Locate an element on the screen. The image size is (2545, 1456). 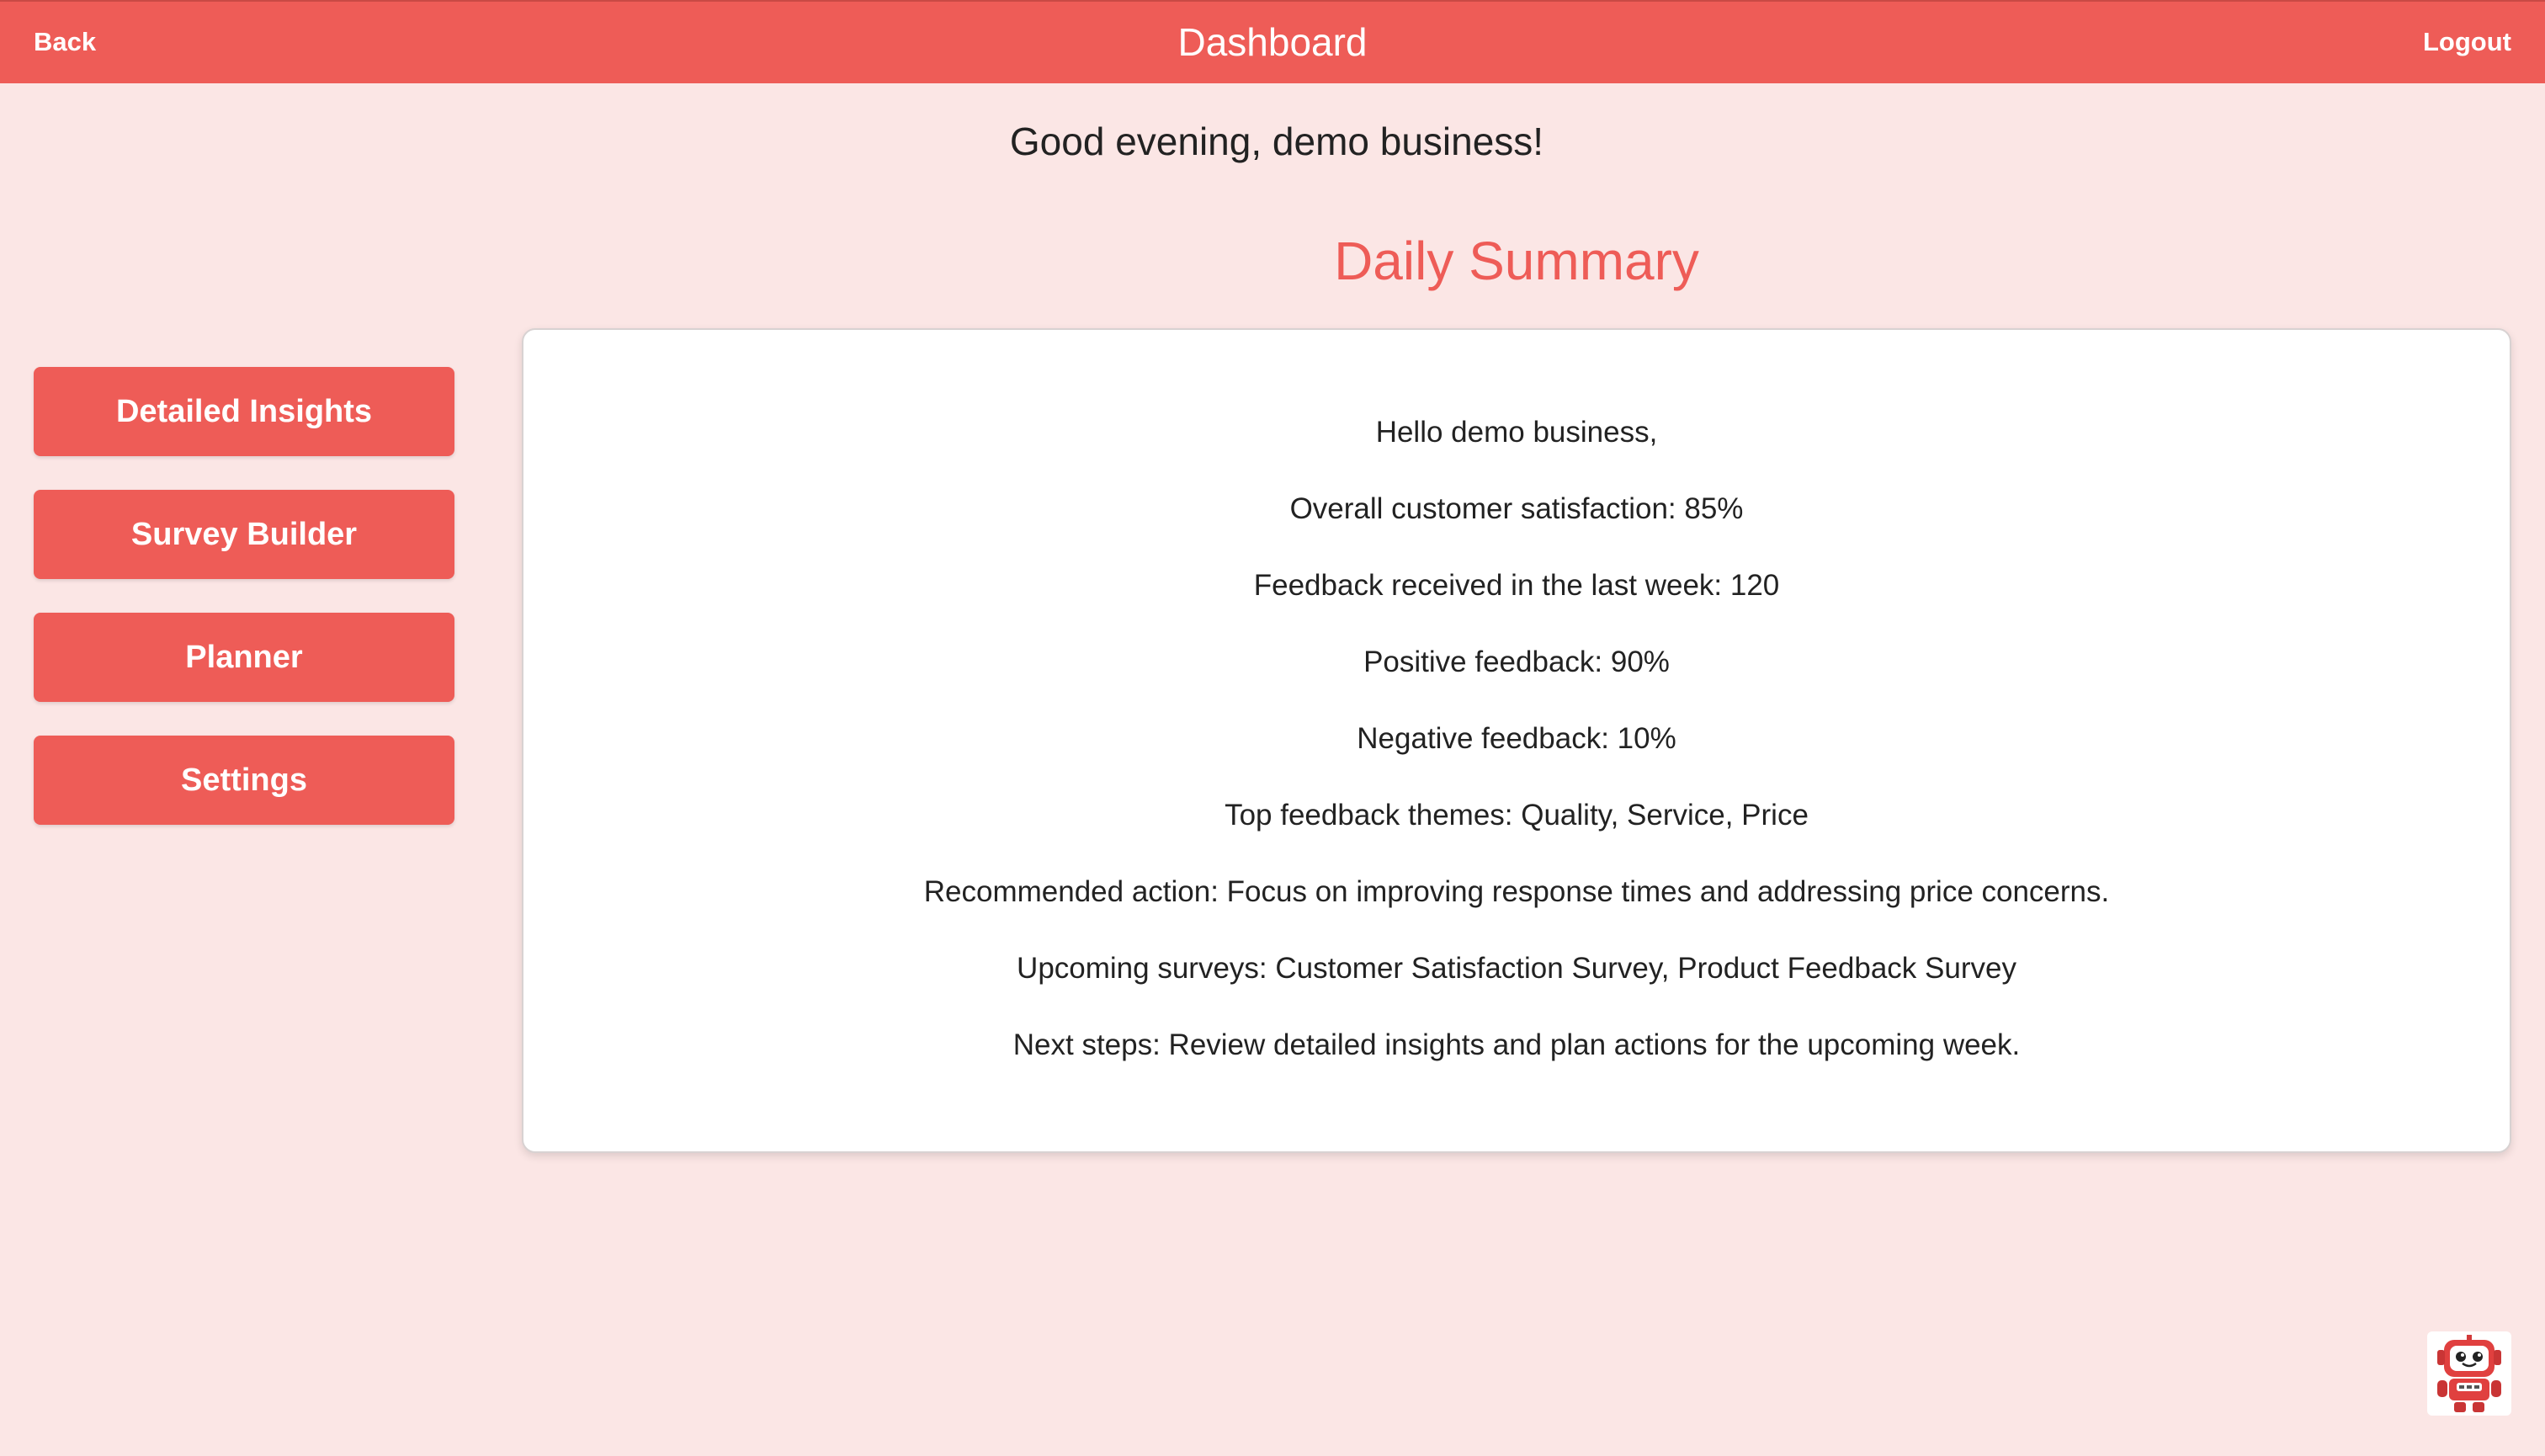
summary-line-greeting: Hello demo business, is located at coordinates (1516, 432).